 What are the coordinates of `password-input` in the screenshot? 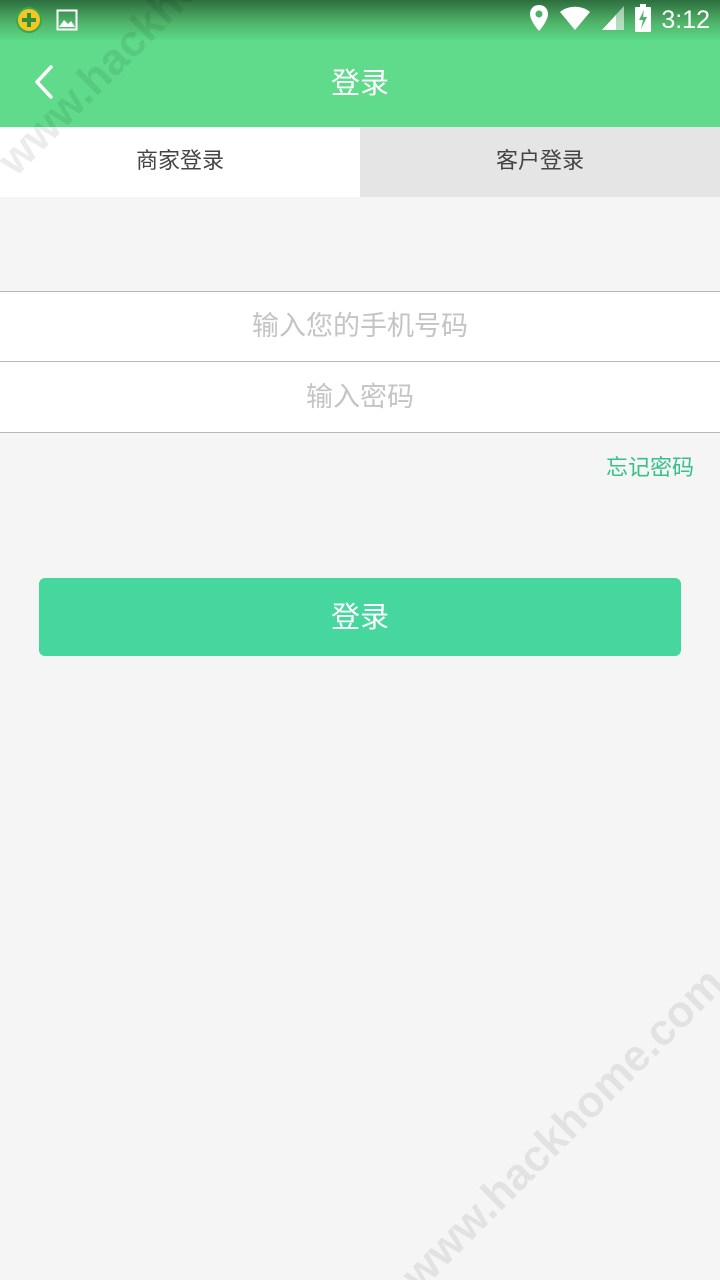 It's located at (360, 397).